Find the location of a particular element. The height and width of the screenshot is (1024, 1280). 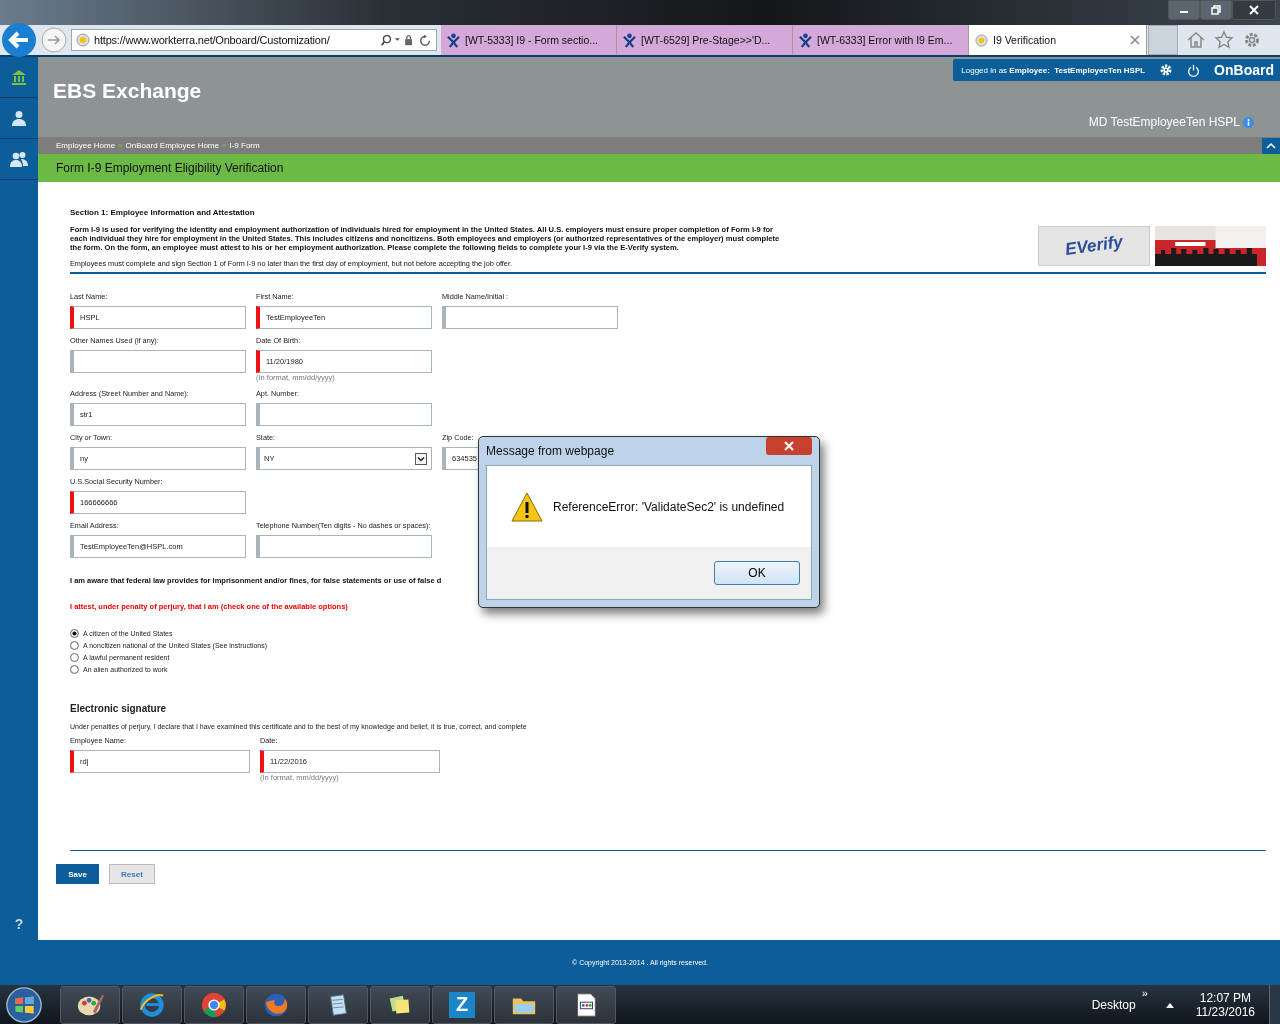

help-link: ? is located at coordinates (19, 926).